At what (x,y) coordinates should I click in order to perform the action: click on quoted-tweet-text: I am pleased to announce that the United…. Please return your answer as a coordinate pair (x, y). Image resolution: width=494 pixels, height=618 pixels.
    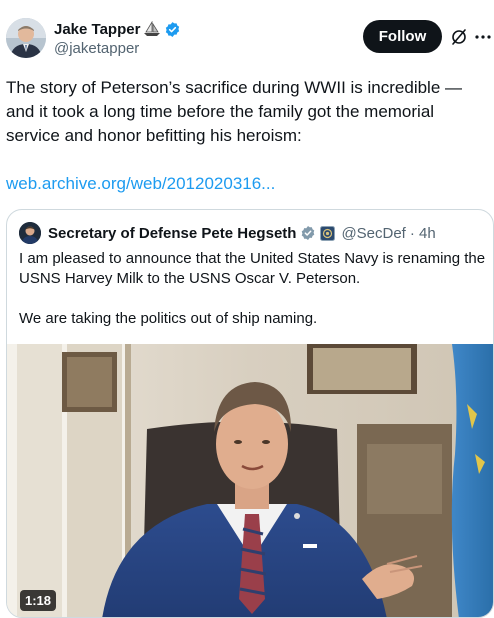
    Looking at the image, I should click on (254, 289).